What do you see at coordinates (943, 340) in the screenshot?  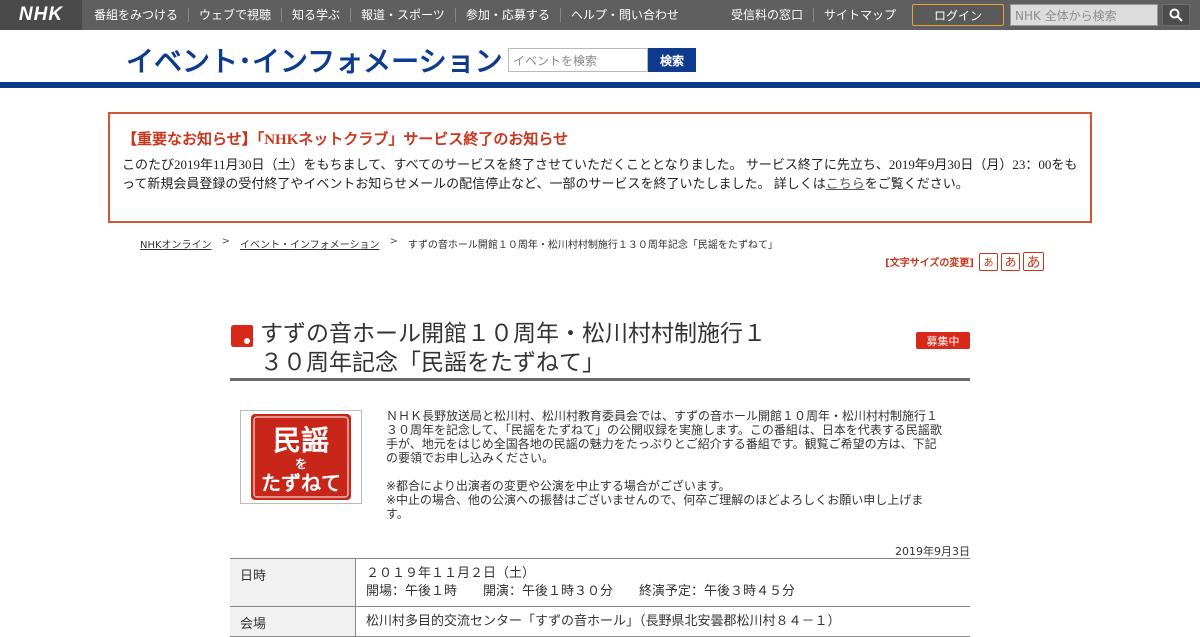 I see `status-badge: 募集中` at bounding box center [943, 340].